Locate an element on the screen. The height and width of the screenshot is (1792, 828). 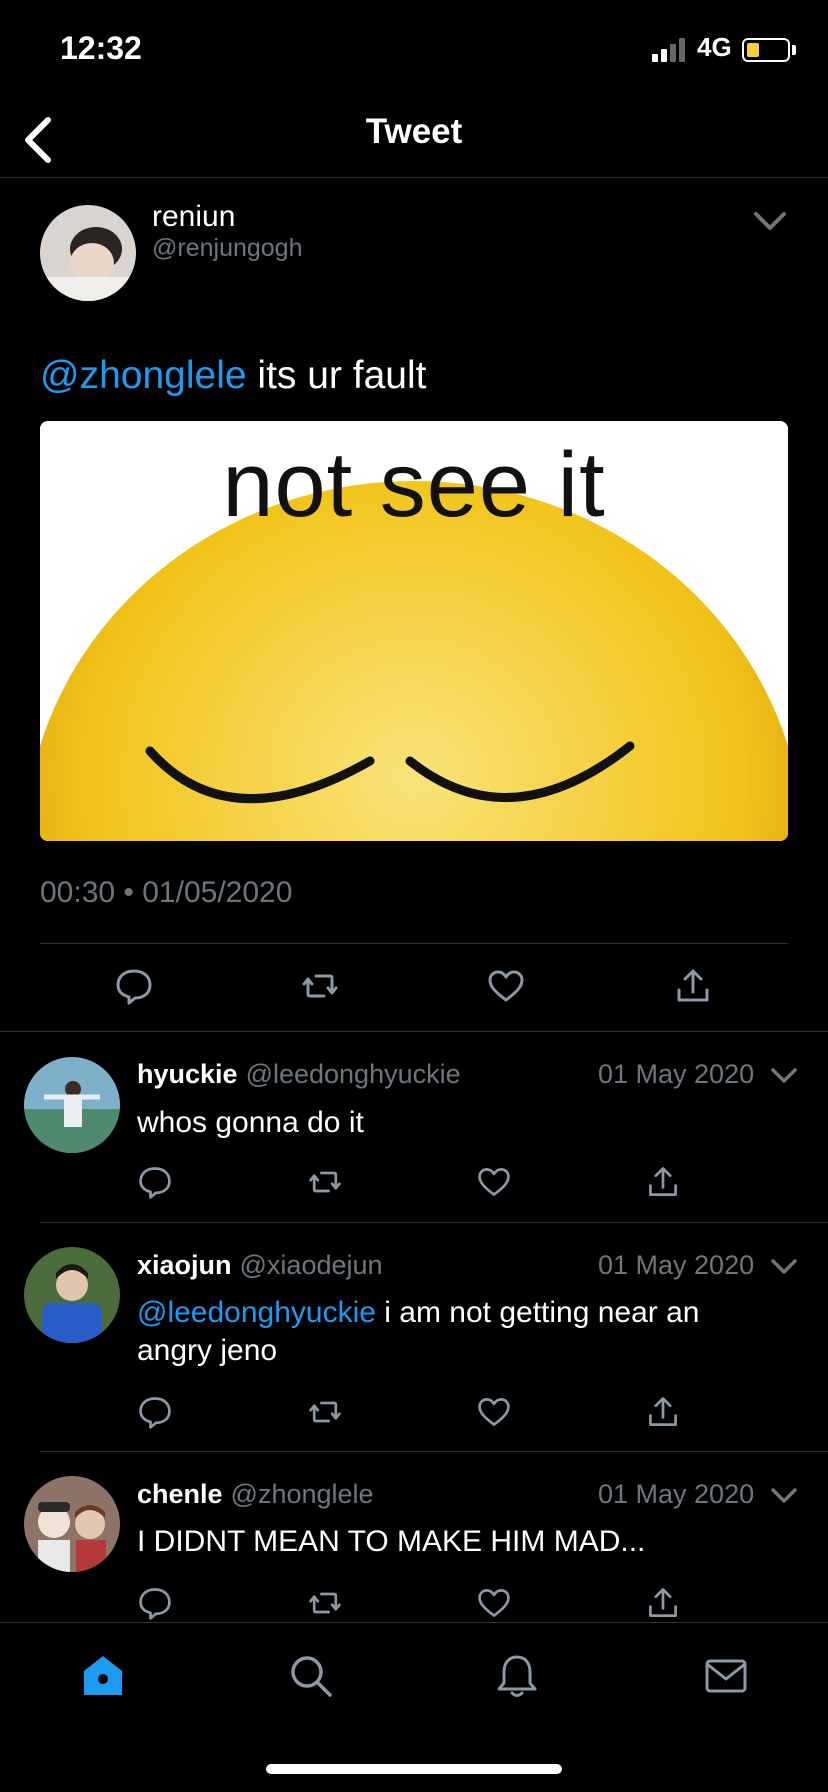
reply-author: xiaojun @xiaodejun is located at coordinates (260, 1265).